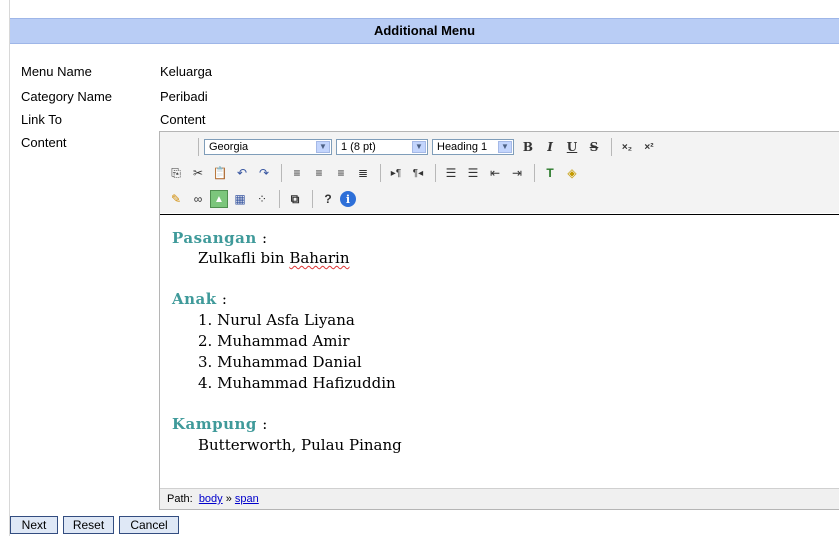  Describe the element at coordinates (264, 173) in the screenshot. I see `redo-icon: ↷` at that location.